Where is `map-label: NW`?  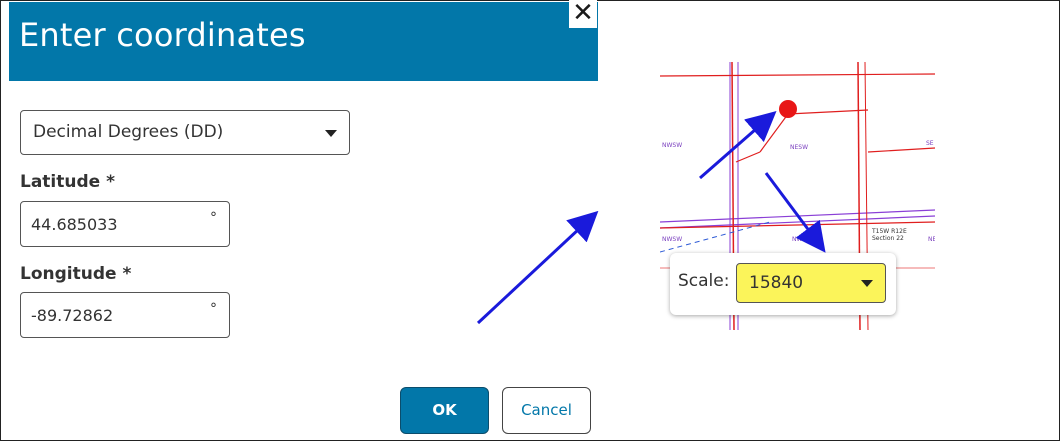
map-label: NW is located at coordinates (797, 239).